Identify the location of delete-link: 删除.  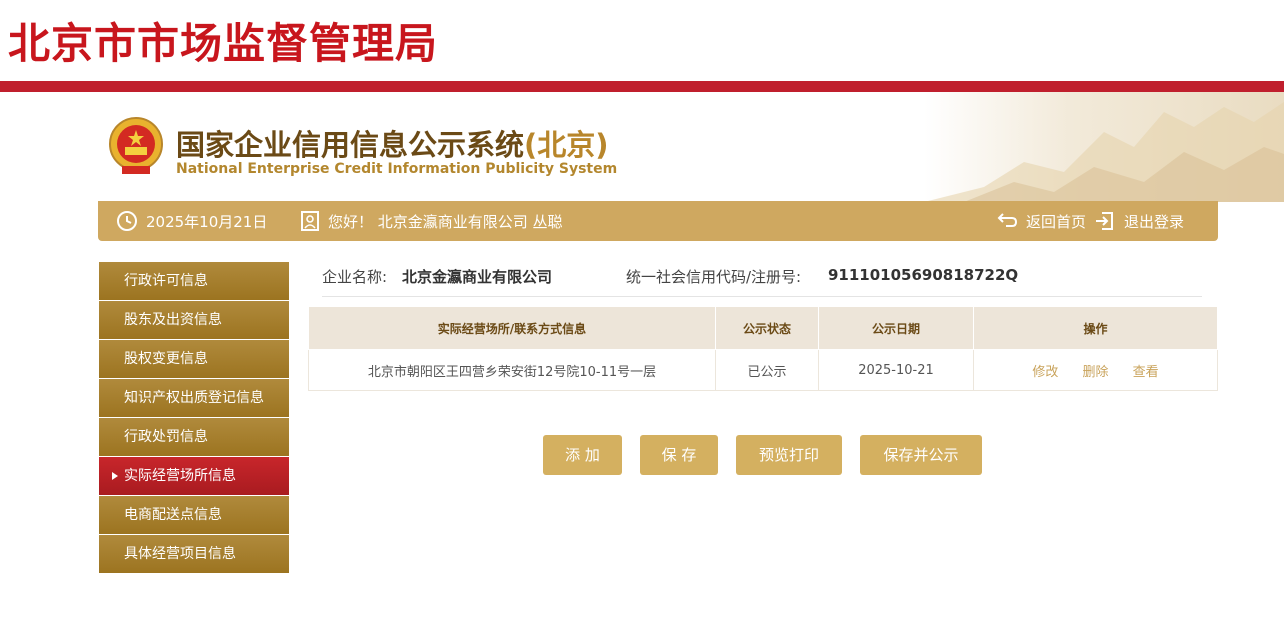
(1095, 372).